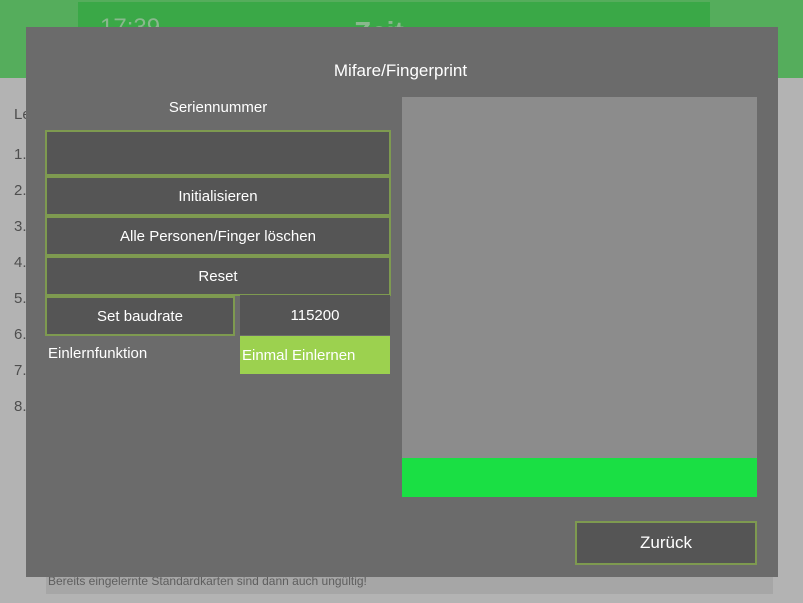 The width and height of the screenshot is (803, 603). Describe the element at coordinates (20, 406) in the screenshot. I see `background-list-item: 8.` at that location.